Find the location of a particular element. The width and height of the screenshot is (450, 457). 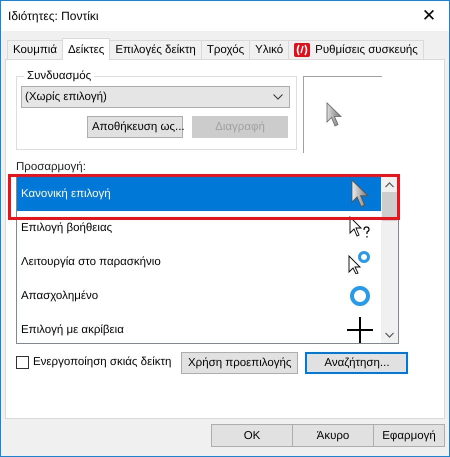

window-title: Ιδιότητες: Ποντίκι is located at coordinates (53, 16).